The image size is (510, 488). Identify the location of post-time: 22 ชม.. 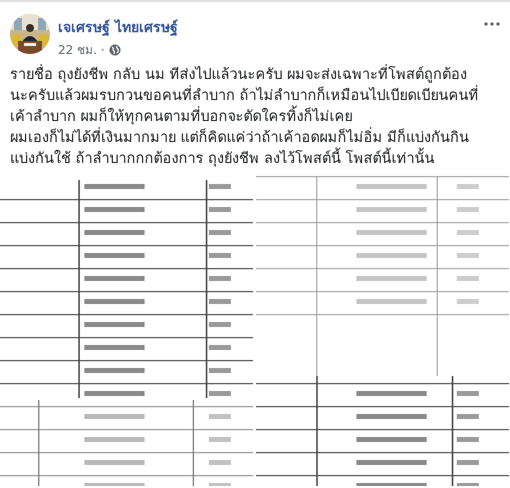
(77, 49).